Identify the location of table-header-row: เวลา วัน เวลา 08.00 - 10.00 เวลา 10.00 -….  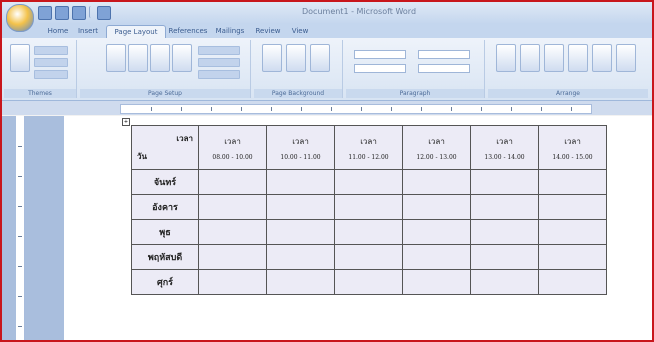
(369, 147).